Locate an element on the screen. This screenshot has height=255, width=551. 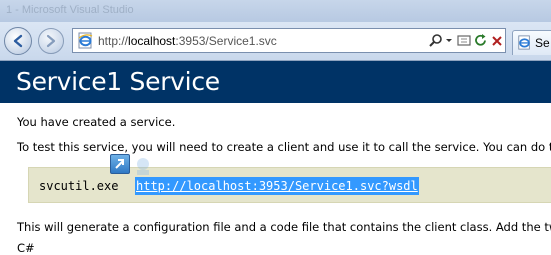
forward-icon is located at coordinates (51, 41).